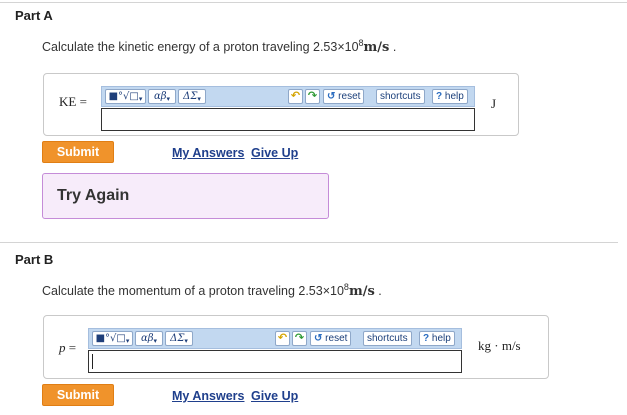  What do you see at coordinates (499, 345) in the screenshot?
I see `p-unit-label: kg · m/s` at bounding box center [499, 345].